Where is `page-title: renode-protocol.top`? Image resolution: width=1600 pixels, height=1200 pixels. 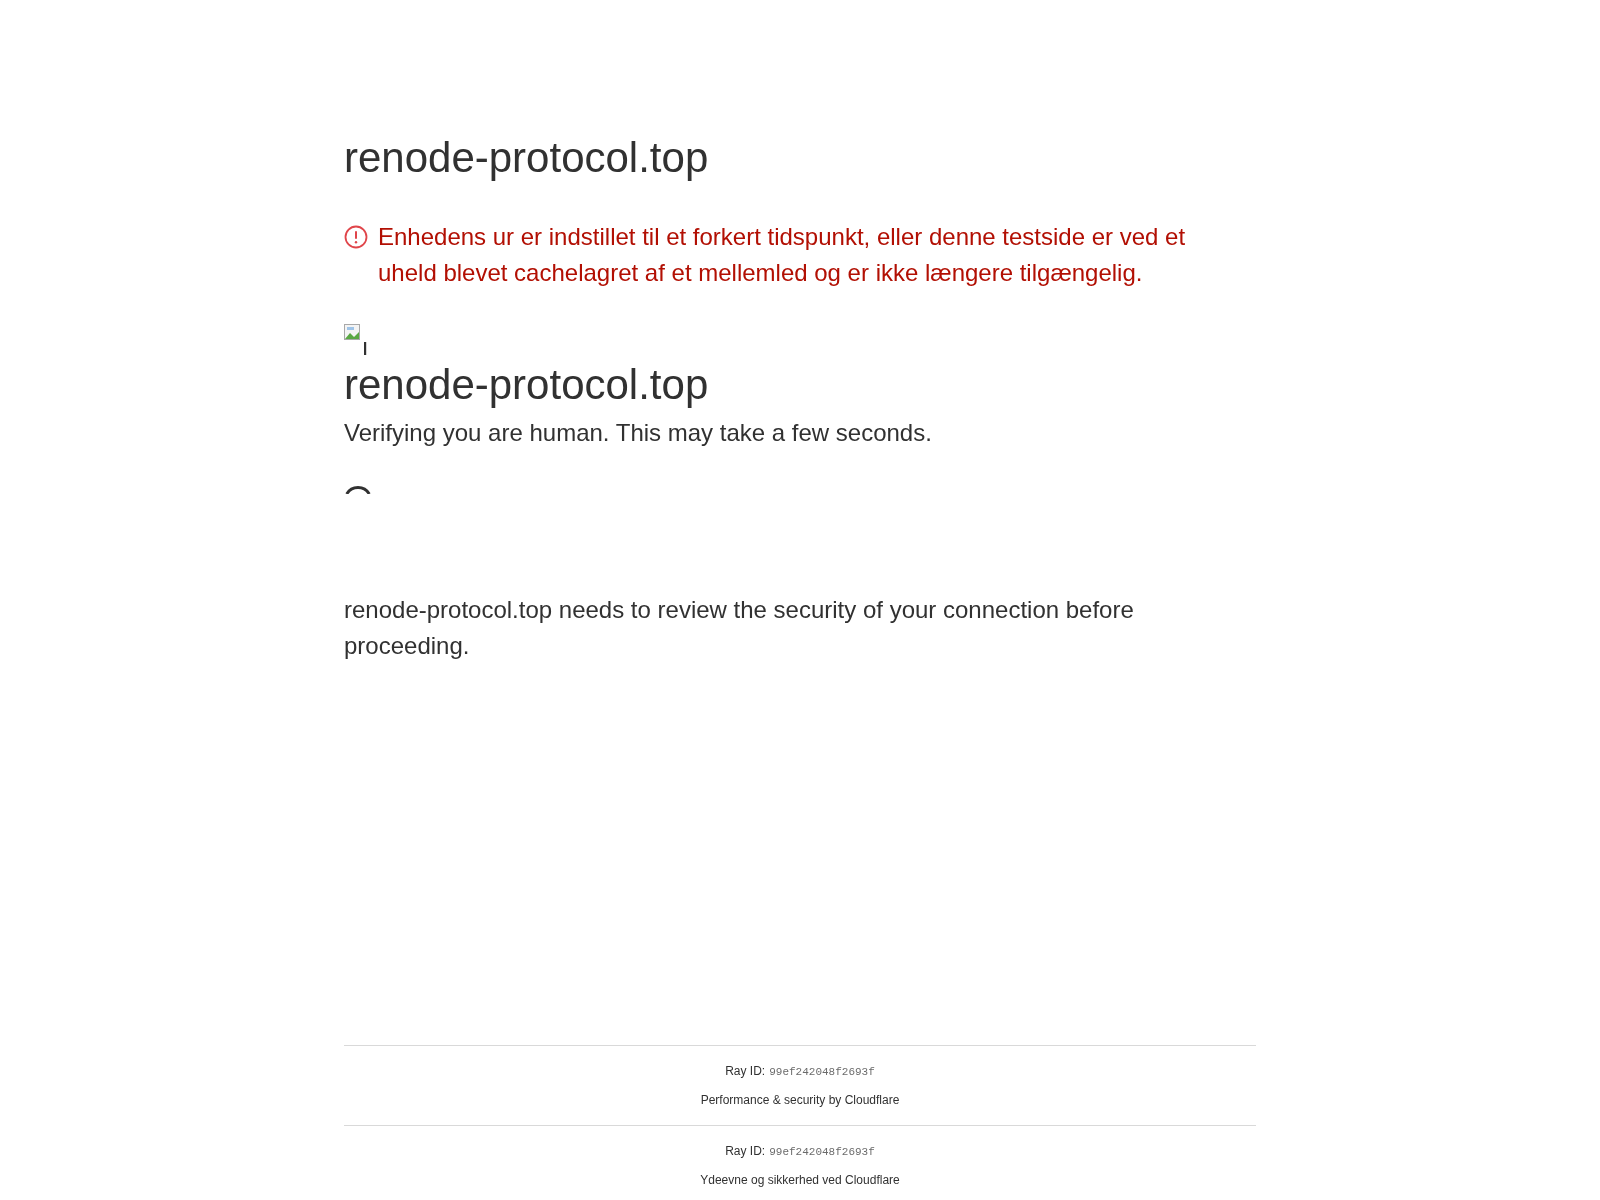
page-title: renode-protocol.top is located at coordinates (527, 158).